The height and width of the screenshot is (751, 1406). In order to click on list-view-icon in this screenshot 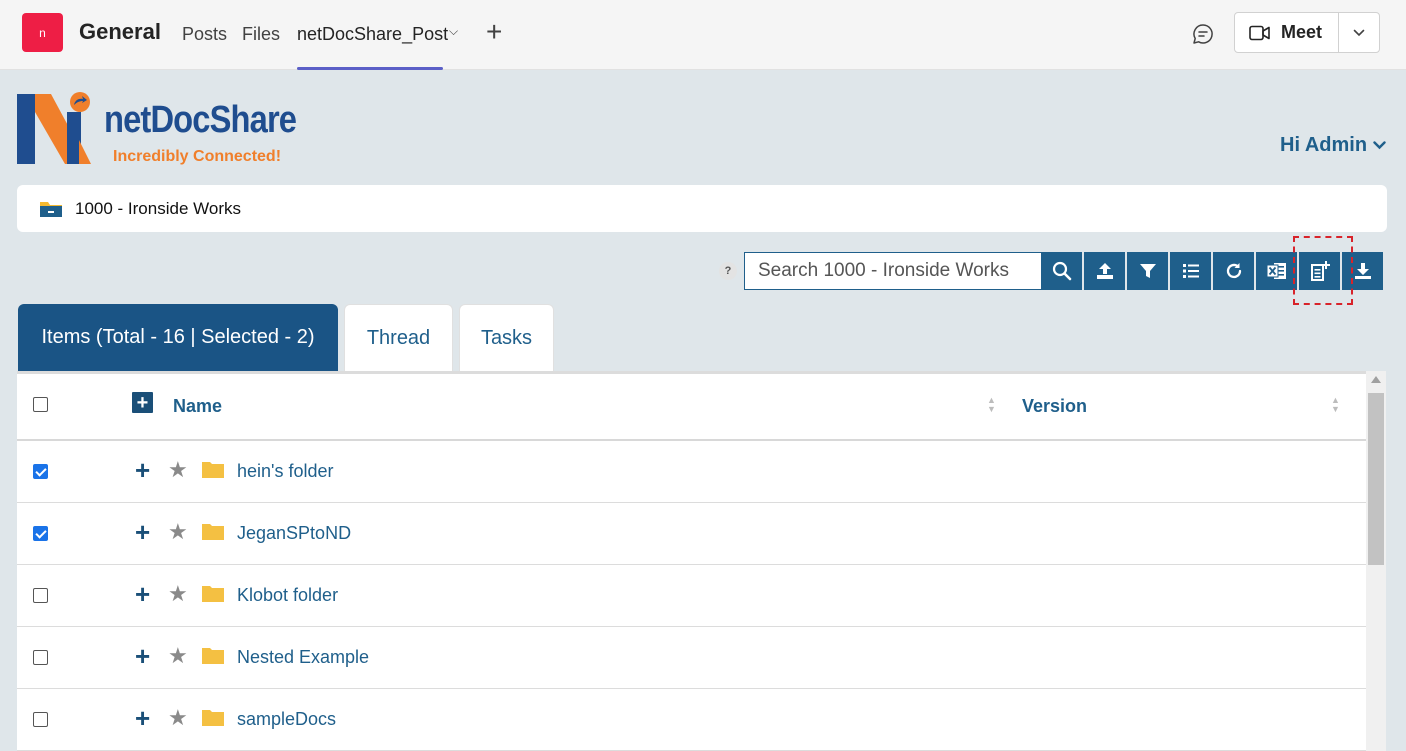, I will do `click(1190, 271)`.